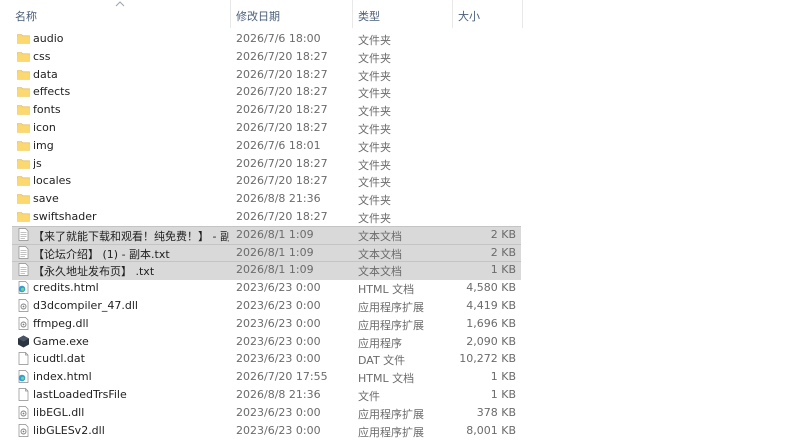 The width and height of the screenshot is (800, 440). I want to click on file-size: 2 KB, so click(503, 252).